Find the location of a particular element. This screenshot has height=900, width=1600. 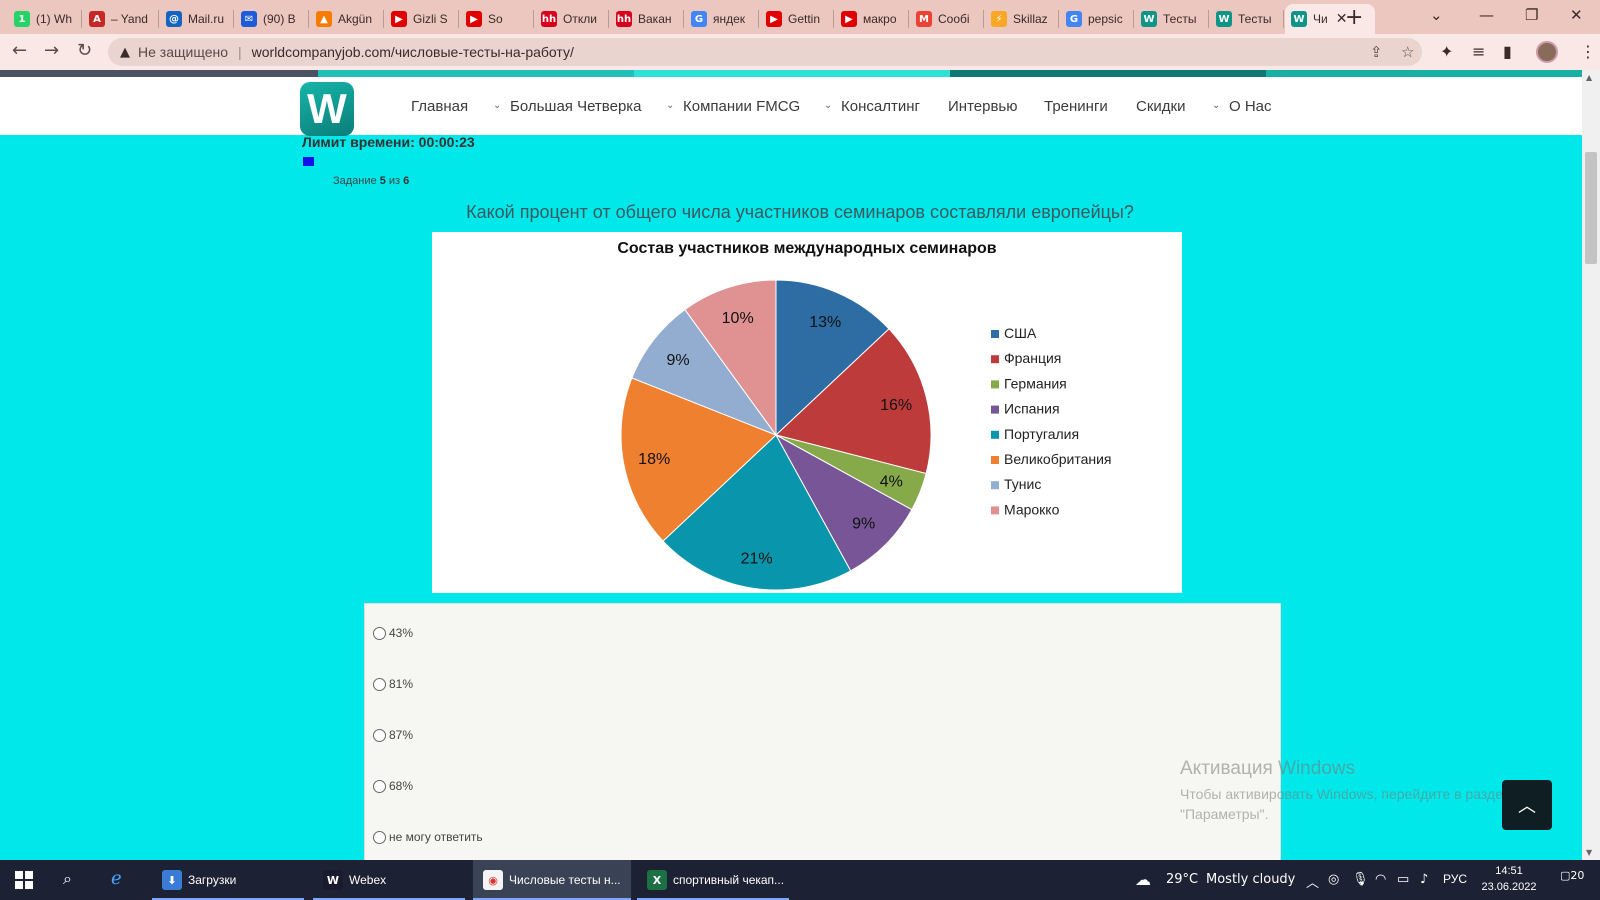

wifi-icon: ◠ is located at coordinates (1380, 879).